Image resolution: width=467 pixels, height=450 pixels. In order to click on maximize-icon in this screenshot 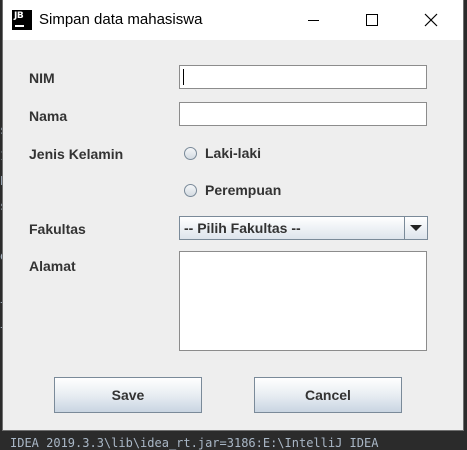, I will do `click(372, 20)`.